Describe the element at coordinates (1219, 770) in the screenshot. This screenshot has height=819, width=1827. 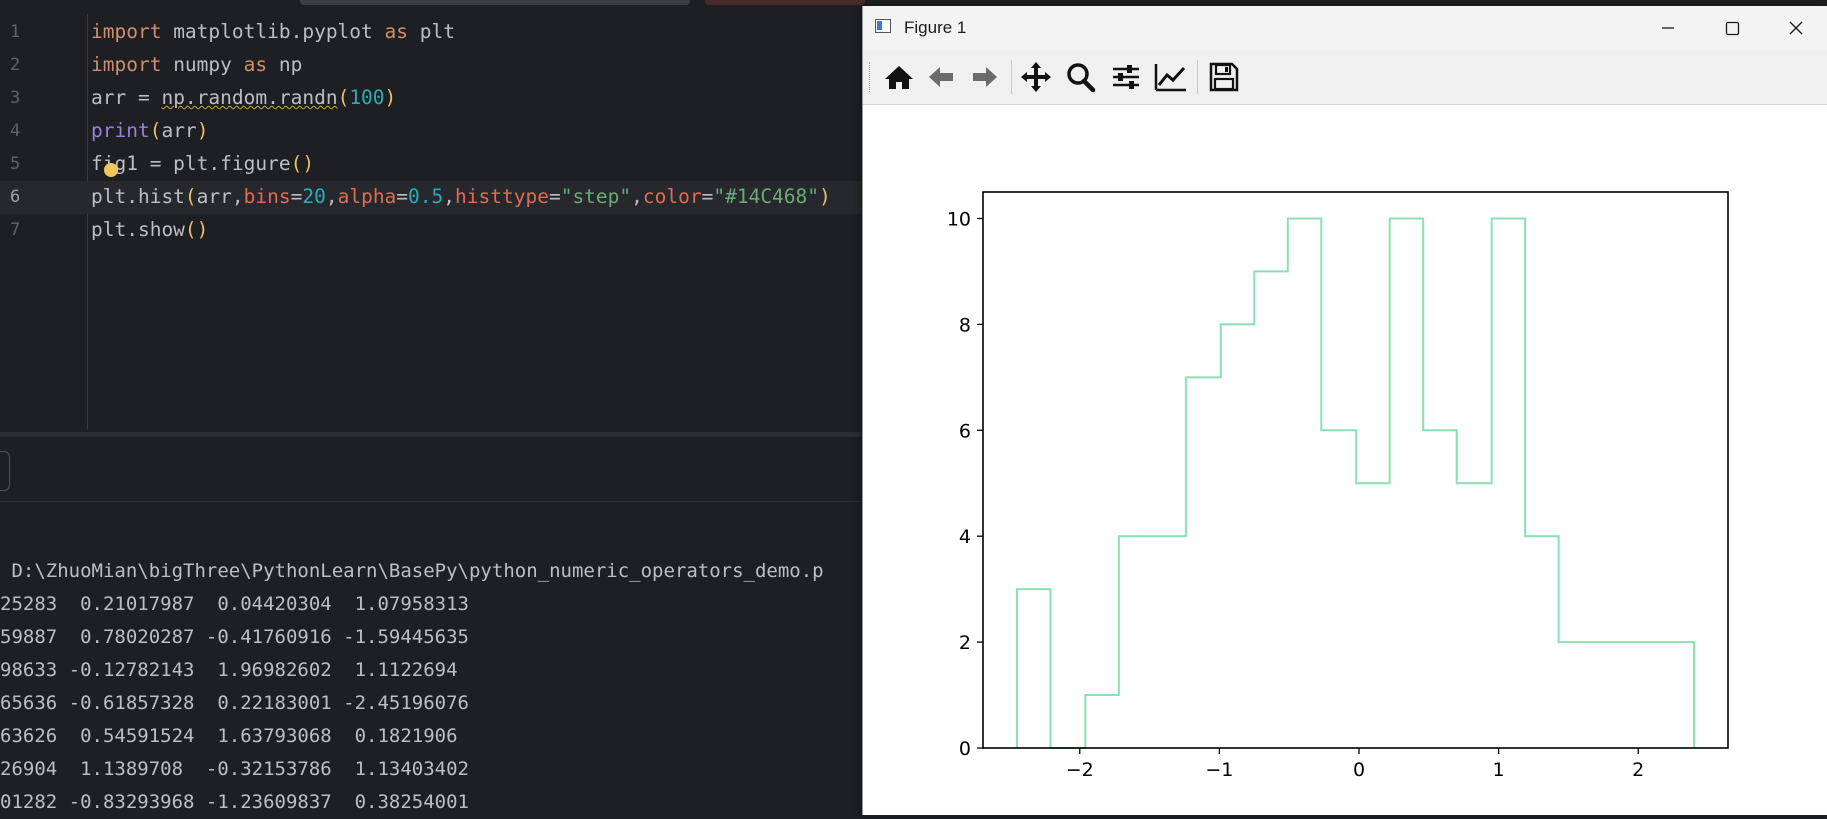
I see `x-tick-label: −1` at that location.